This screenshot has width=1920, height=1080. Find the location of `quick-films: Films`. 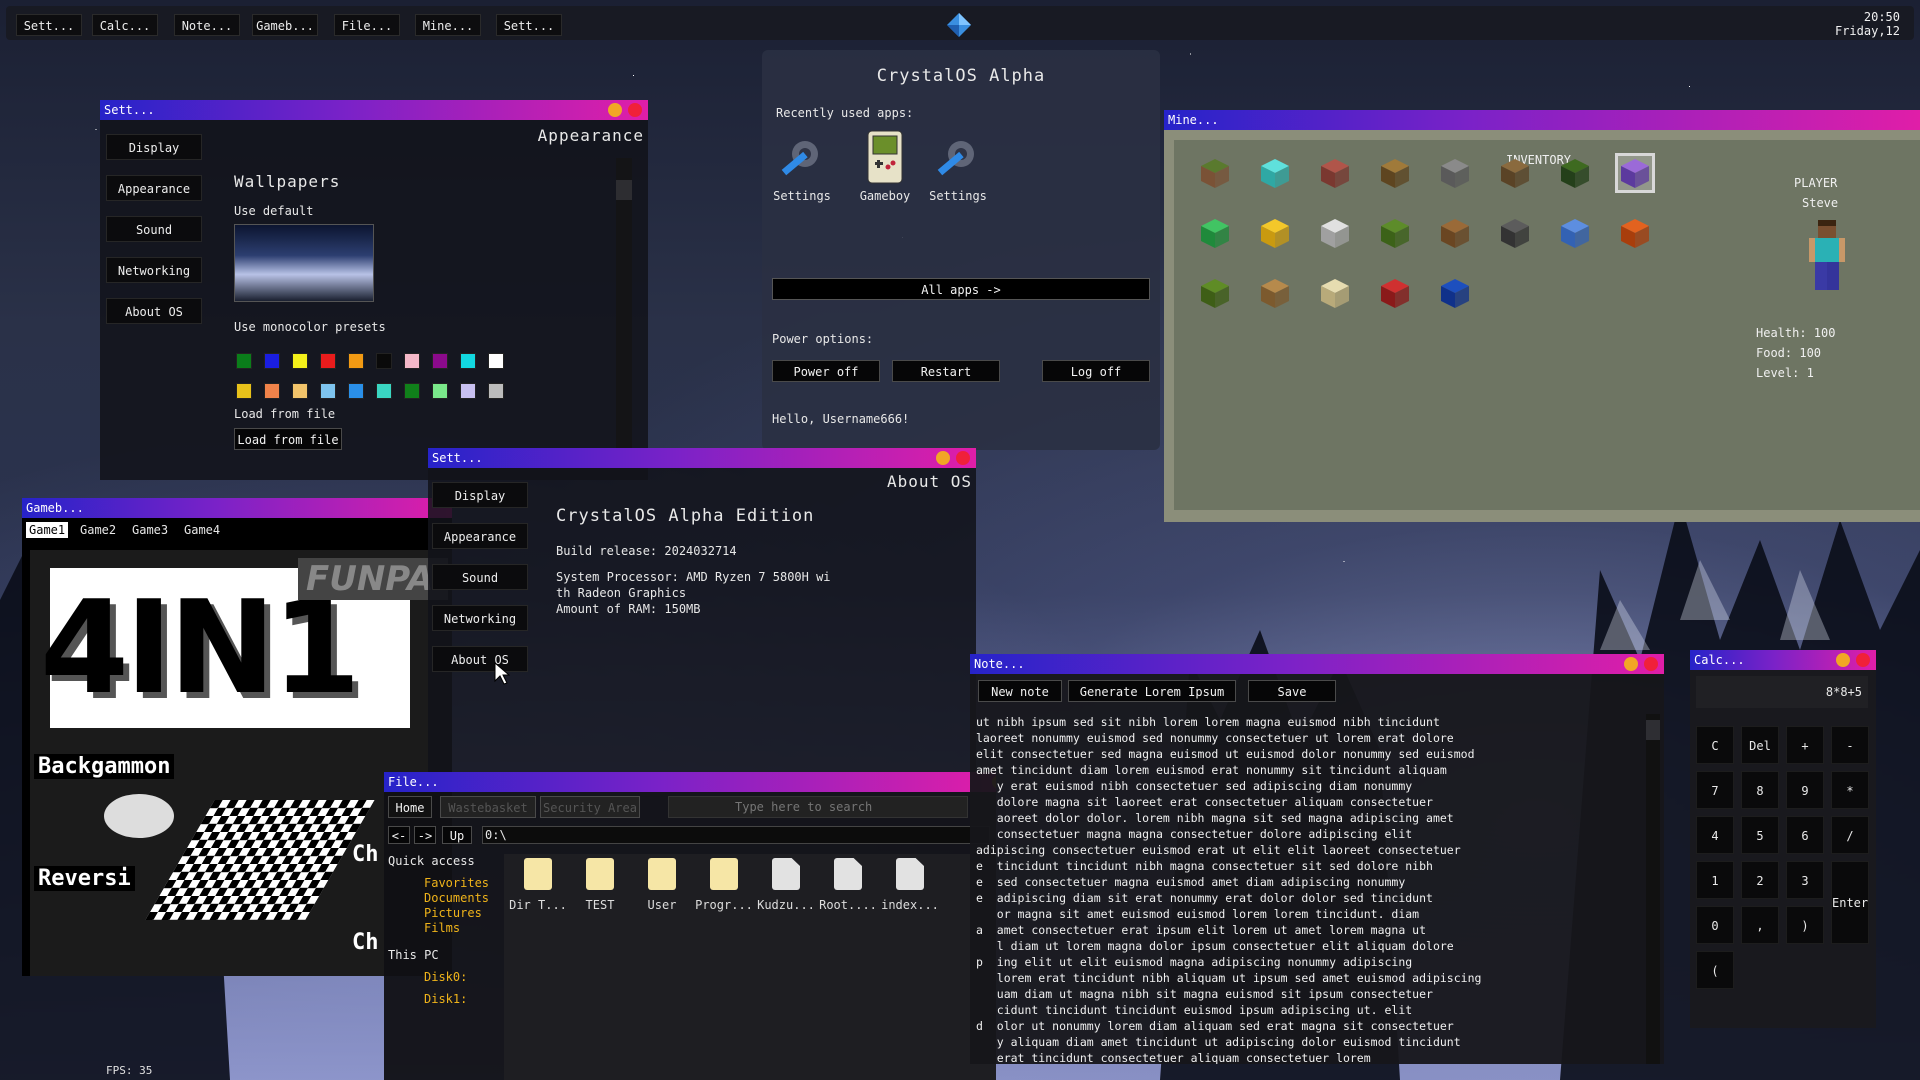

quick-films: Films is located at coordinates (442, 928).